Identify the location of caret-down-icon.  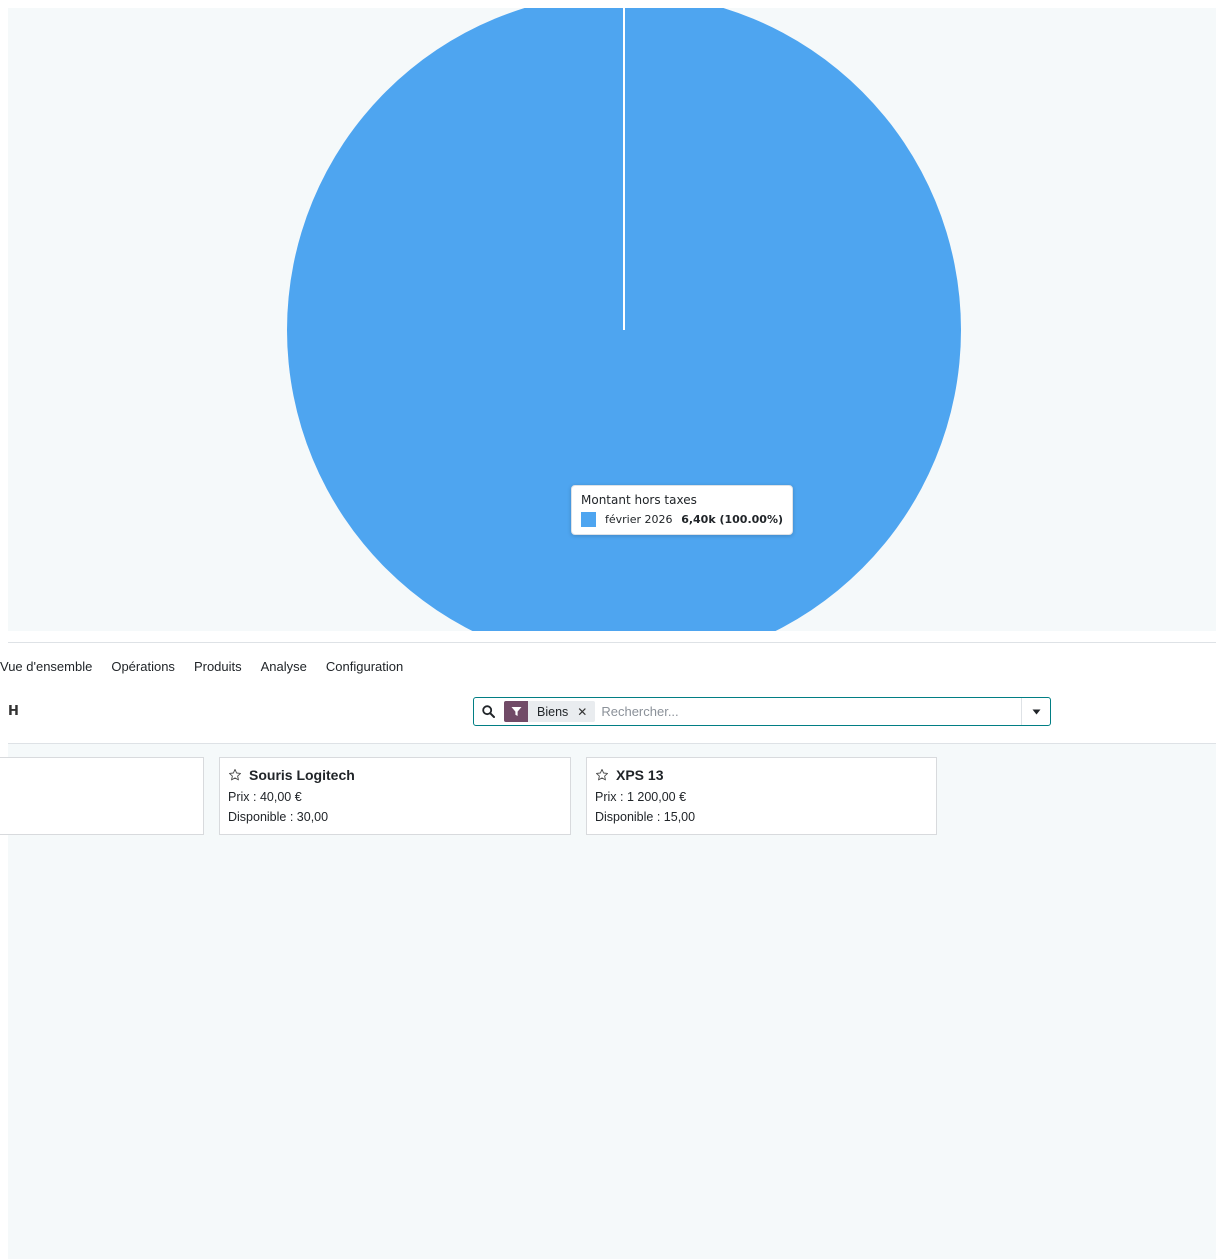
(1036, 711).